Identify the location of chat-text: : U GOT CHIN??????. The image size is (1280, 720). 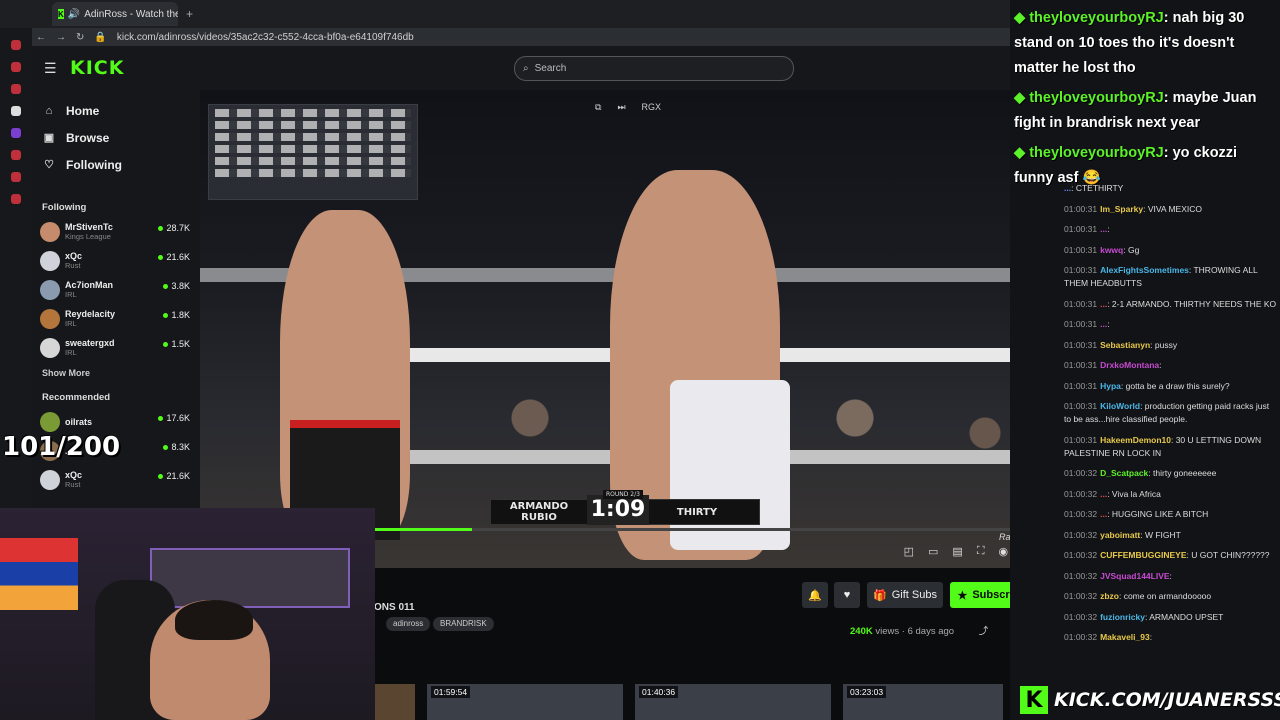
(1228, 555).